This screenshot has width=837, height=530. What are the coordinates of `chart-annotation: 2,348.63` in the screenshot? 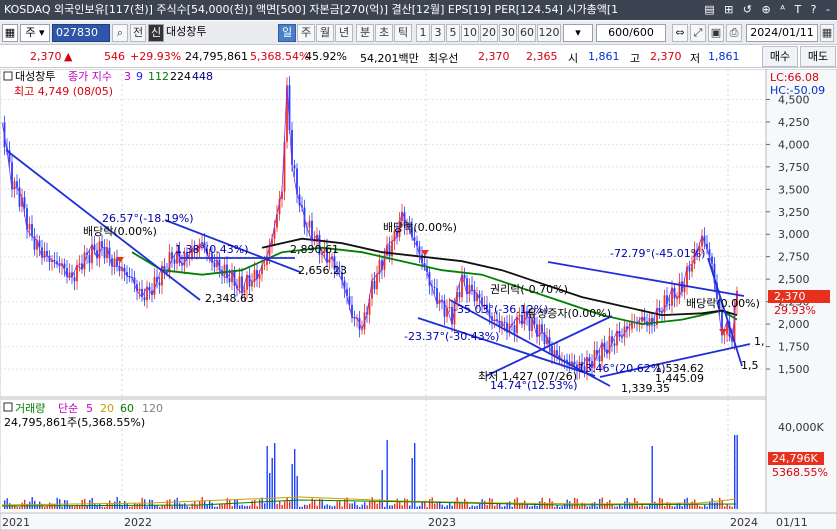 It's located at (229, 298).